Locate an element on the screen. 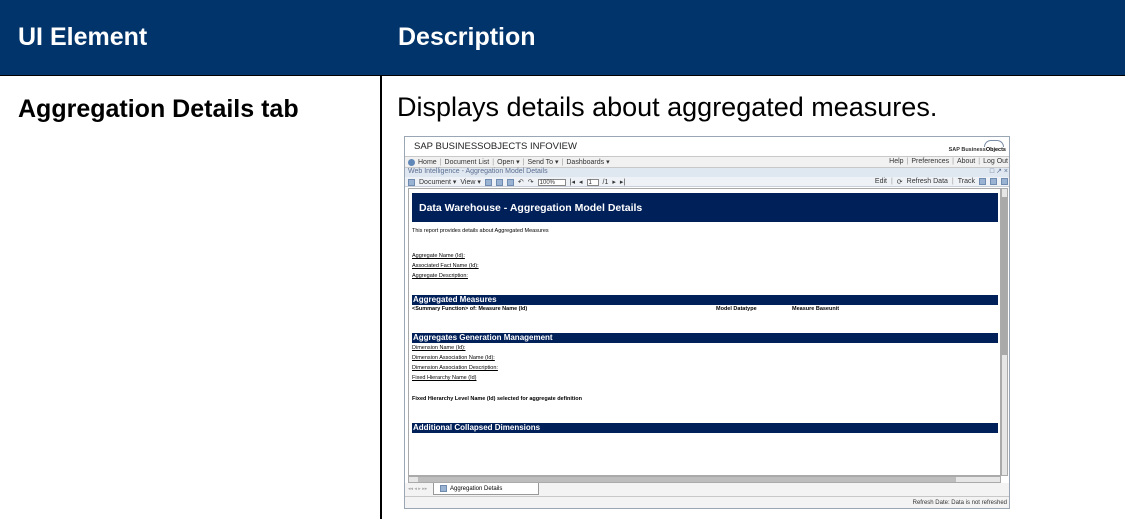  redo-icon: ↷ is located at coordinates (531, 182).